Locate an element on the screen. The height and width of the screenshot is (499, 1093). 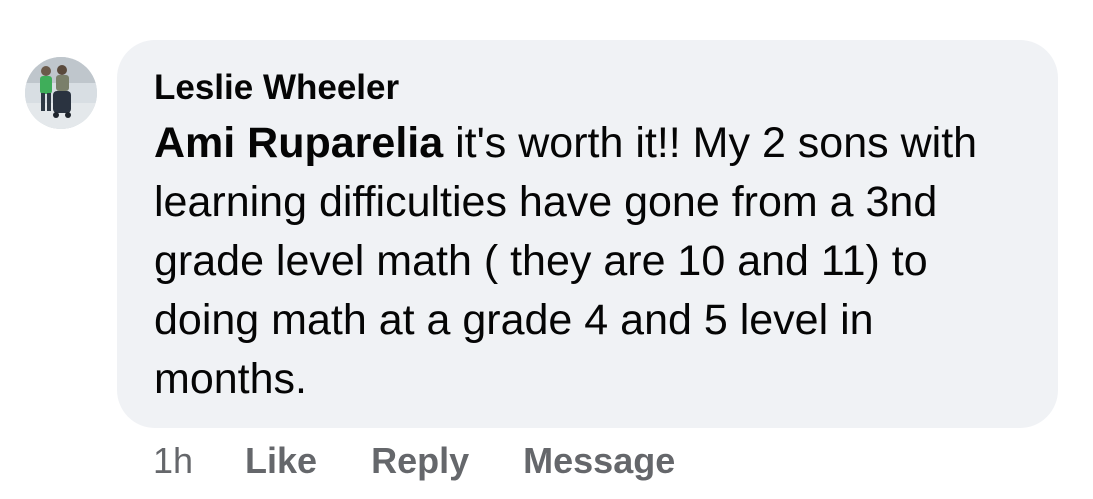
comment-actions: 1h Like Reply Message is located at coordinates (441, 461).